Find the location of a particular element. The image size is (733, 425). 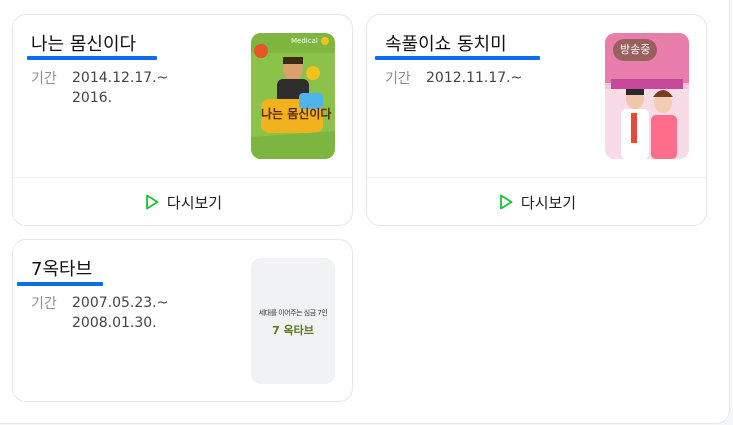

on-air-badge: 방송중 is located at coordinates (635, 50).